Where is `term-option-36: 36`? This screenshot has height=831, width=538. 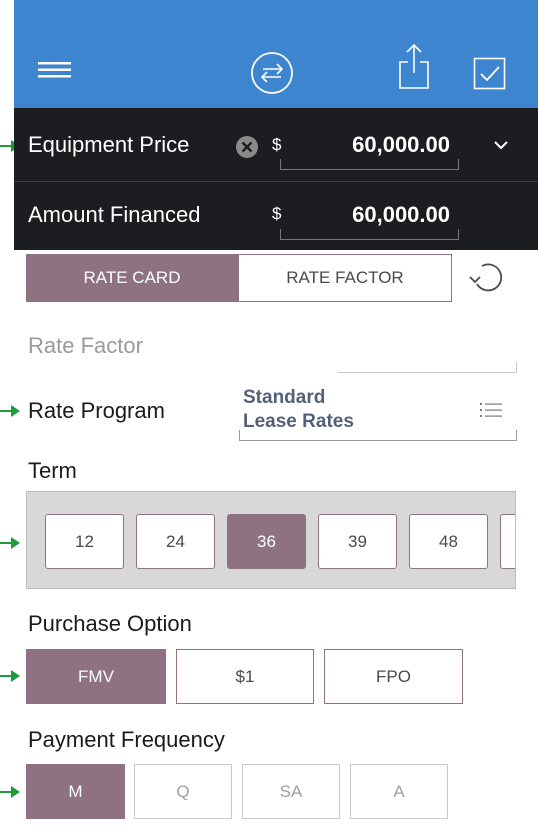 term-option-36: 36 is located at coordinates (266, 541).